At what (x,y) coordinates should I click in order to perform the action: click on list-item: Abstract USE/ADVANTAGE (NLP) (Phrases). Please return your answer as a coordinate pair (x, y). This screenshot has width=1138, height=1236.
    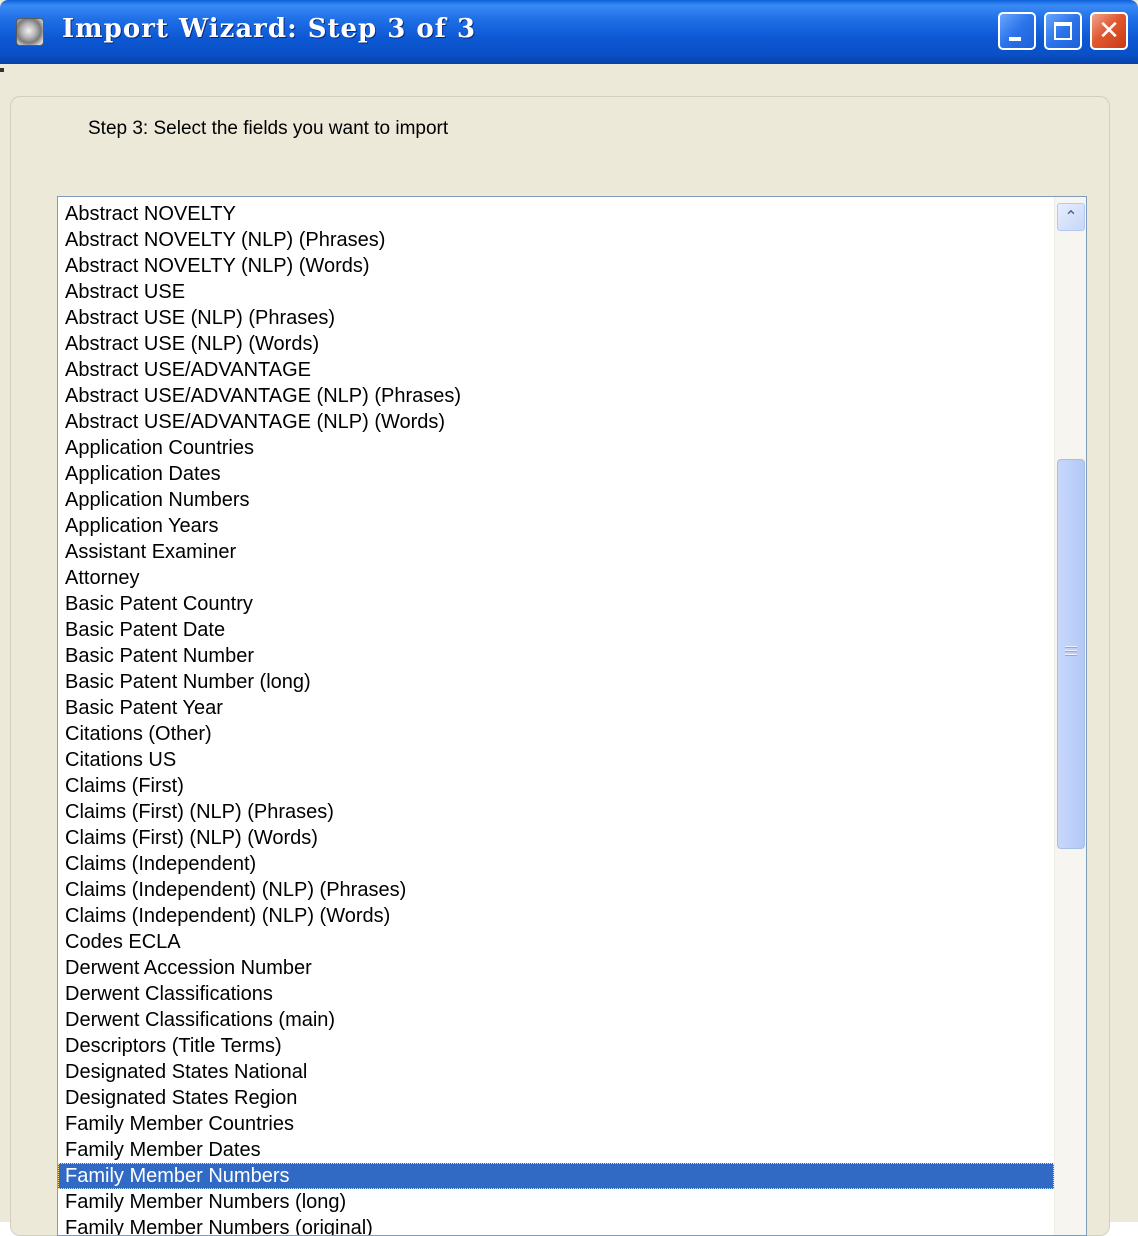
    Looking at the image, I should click on (556, 396).